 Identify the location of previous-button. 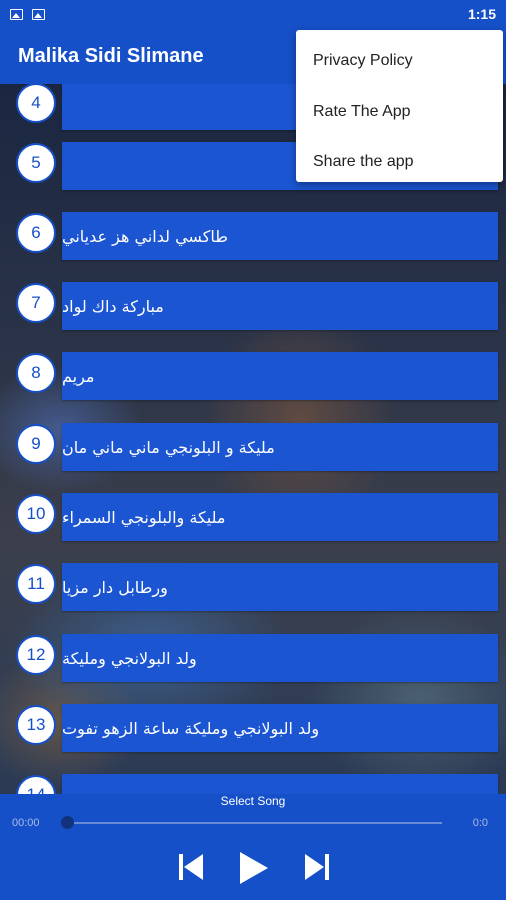
(191, 867).